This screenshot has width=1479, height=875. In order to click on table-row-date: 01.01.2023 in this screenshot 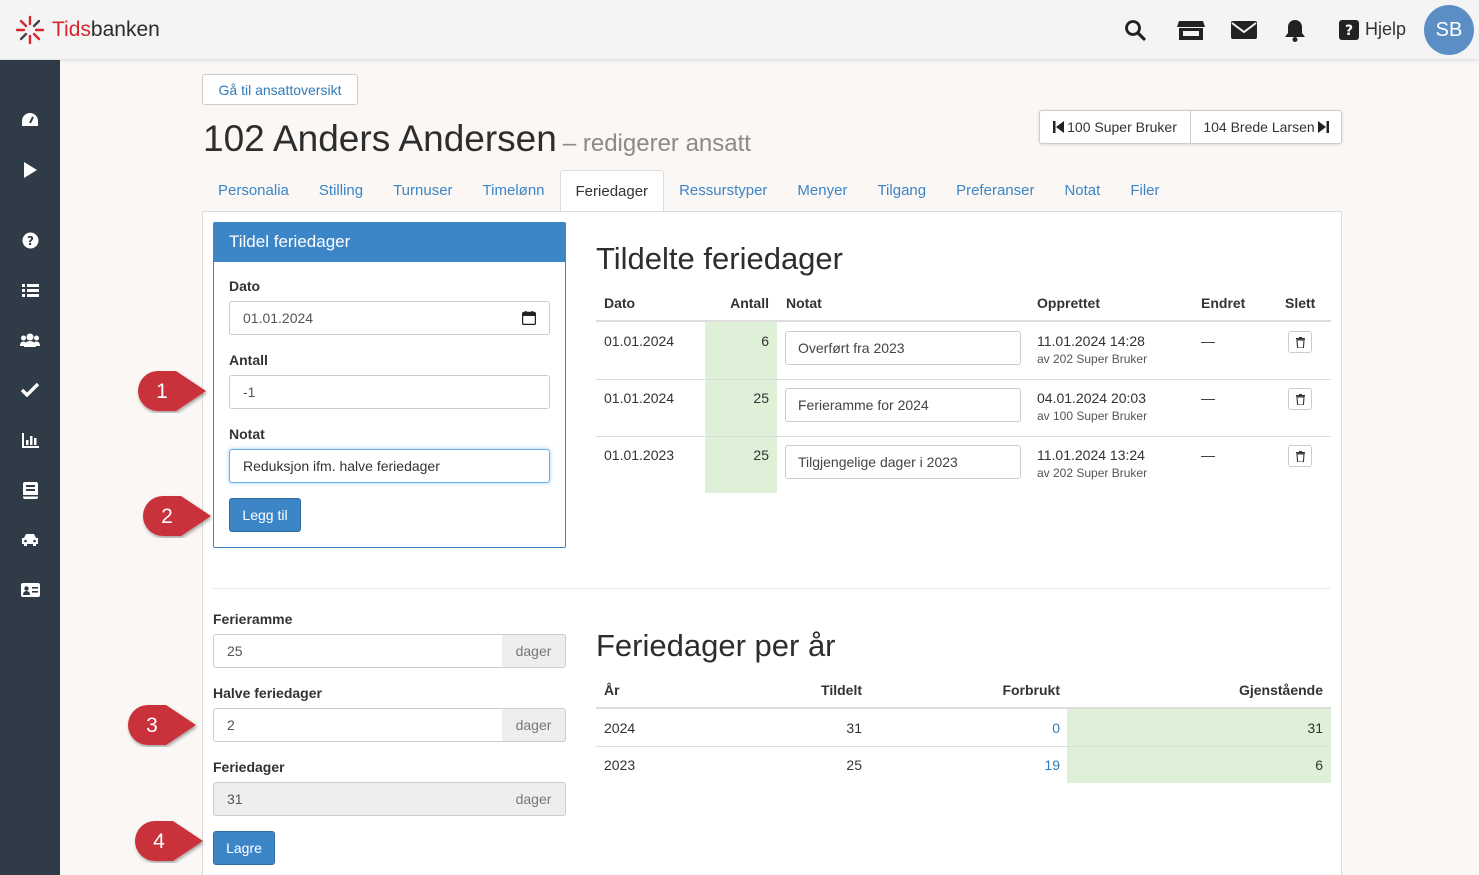, I will do `click(639, 455)`.